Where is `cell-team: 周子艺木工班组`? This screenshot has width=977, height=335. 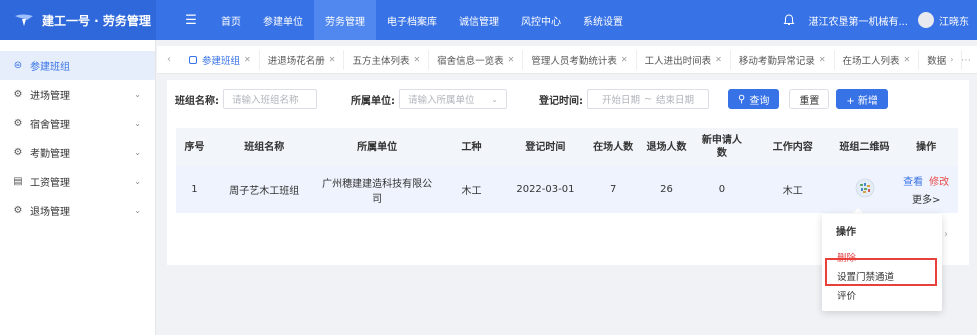
cell-team: 周子艺木工班组 is located at coordinates (264, 189).